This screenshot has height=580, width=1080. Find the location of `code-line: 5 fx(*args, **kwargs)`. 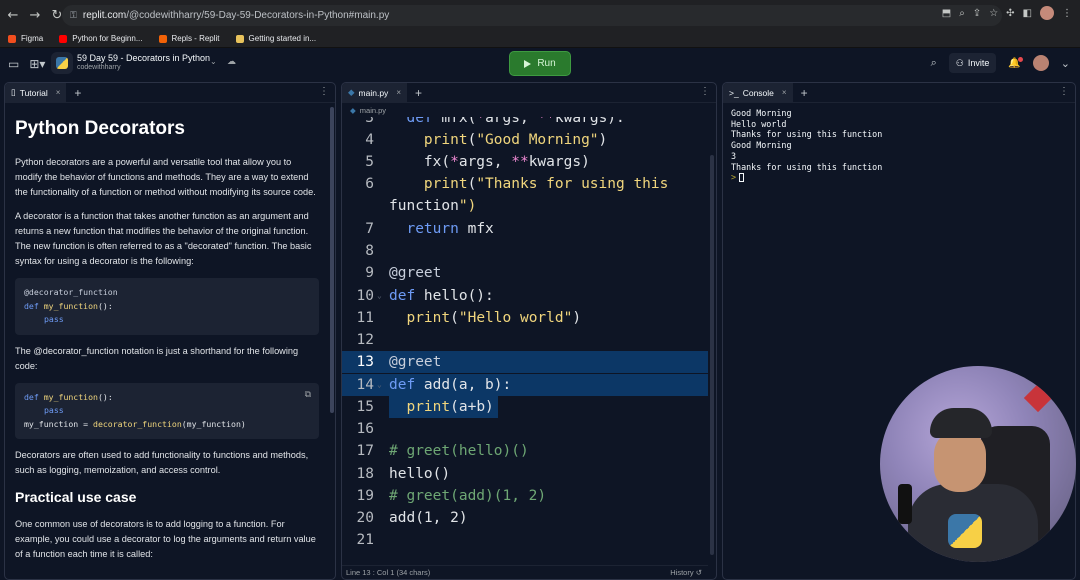

code-line: 5 fx(*args, **kwargs) is located at coordinates (525, 162).